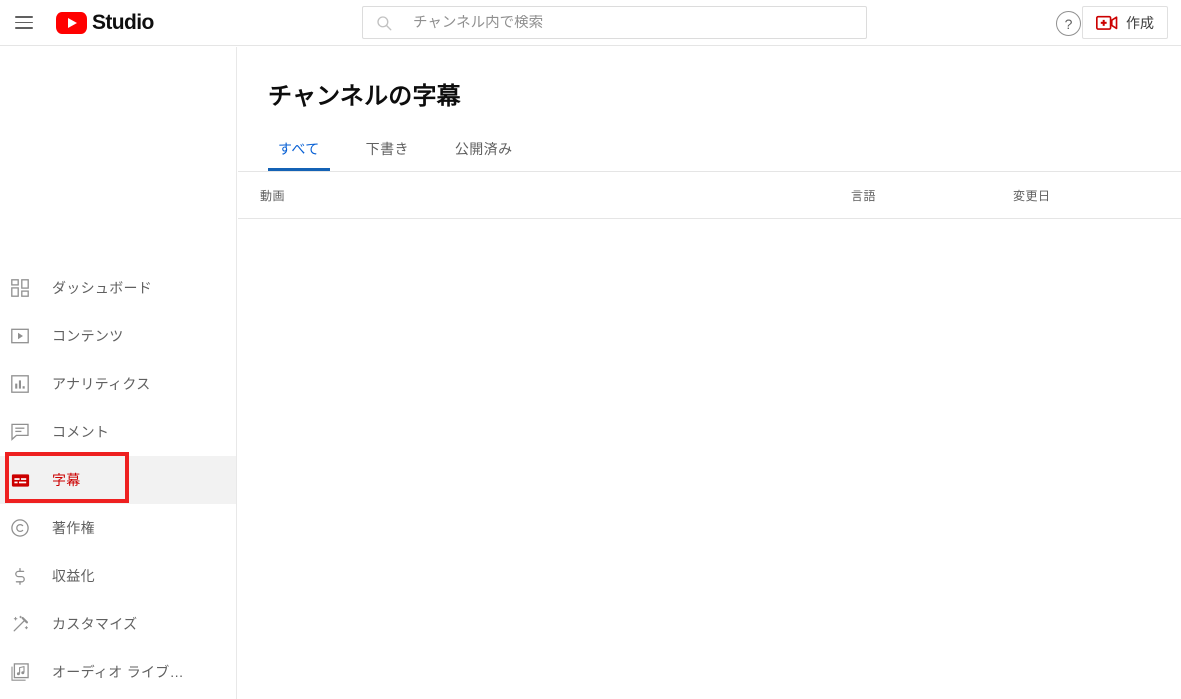  I want to click on help-icon: ?, so click(1068, 23).